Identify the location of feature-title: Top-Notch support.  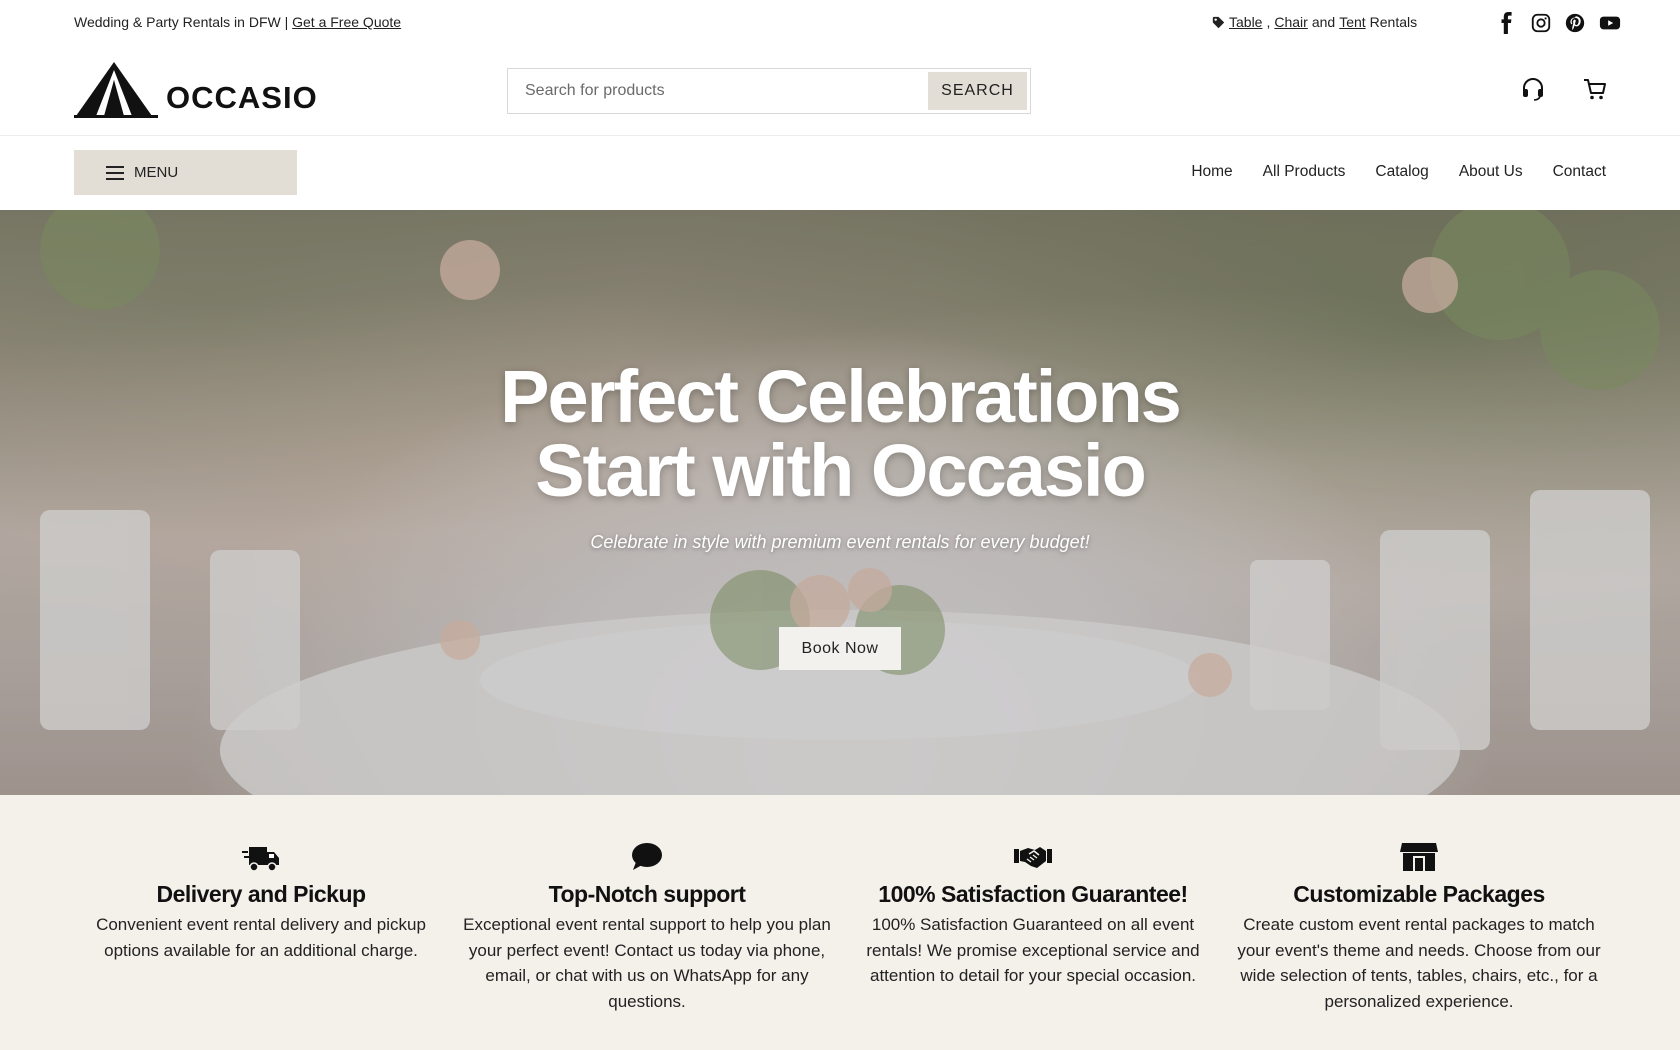
(647, 894).